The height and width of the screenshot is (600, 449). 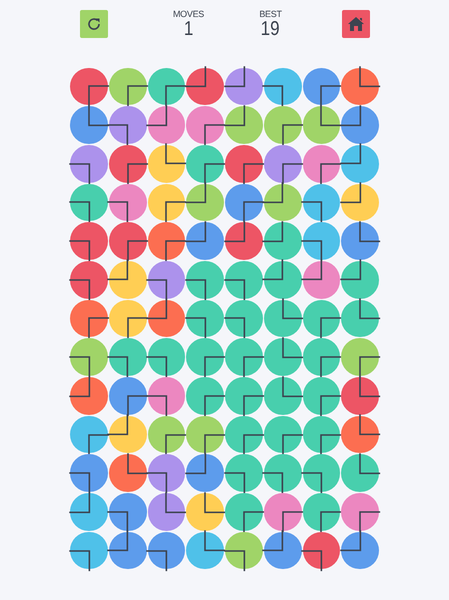 What do you see at coordinates (94, 24) in the screenshot?
I see `restart-button` at bounding box center [94, 24].